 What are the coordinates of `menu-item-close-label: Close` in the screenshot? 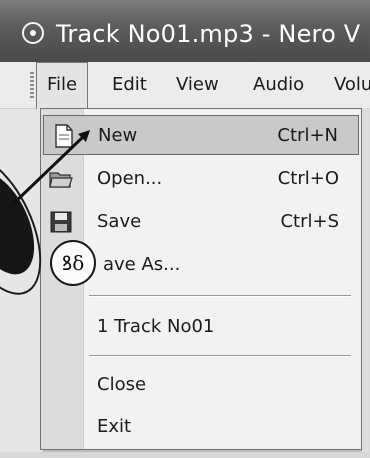 It's located at (122, 384).